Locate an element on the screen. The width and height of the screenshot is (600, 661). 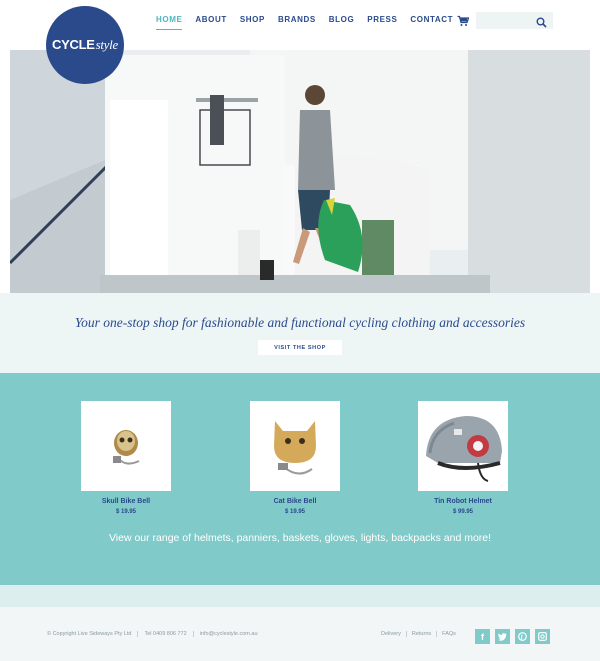
twitter-icon is located at coordinates (502, 636).